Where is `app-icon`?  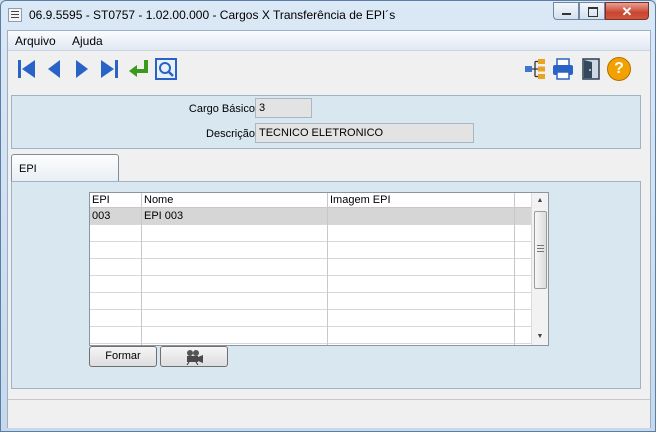
app-icon is located at coordinates (15, 15).